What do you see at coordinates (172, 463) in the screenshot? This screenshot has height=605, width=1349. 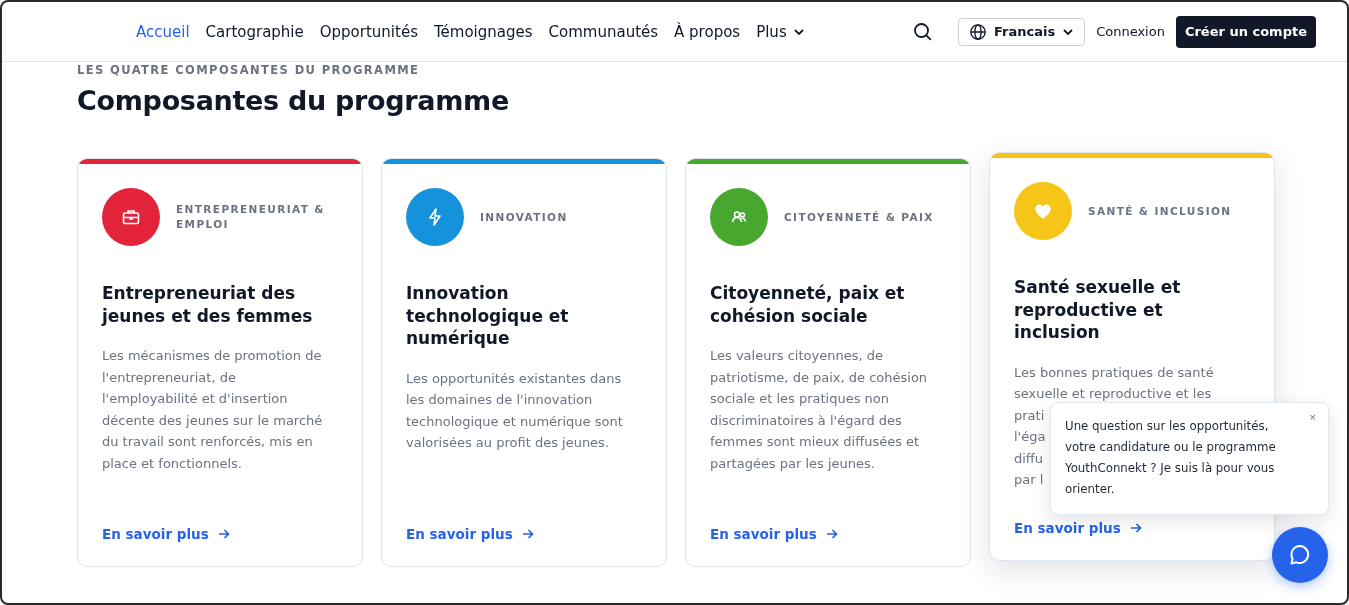 I see `description-line: place et fonctionnels.` at bounding box center [172, 463].